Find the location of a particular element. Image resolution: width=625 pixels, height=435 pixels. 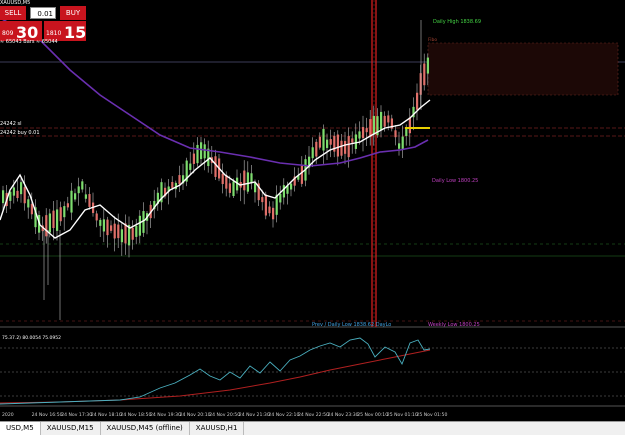

daily-high-label: Daily High 1838.69 is located at coordinates (457, 22).